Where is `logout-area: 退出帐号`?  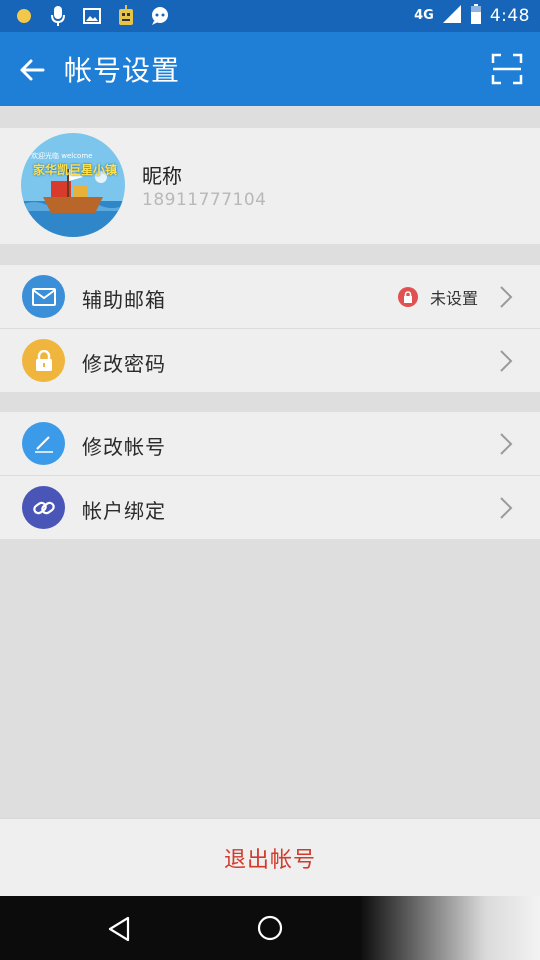 logout-area: 退出帐号 is located at coordinates (270, 857).